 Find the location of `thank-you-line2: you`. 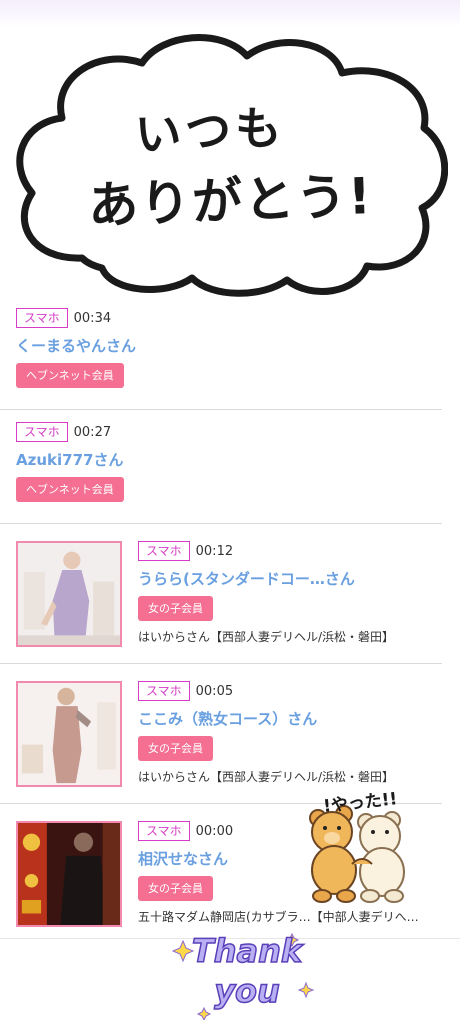

thank-you-line2: you is located at coordinates (246, 991).